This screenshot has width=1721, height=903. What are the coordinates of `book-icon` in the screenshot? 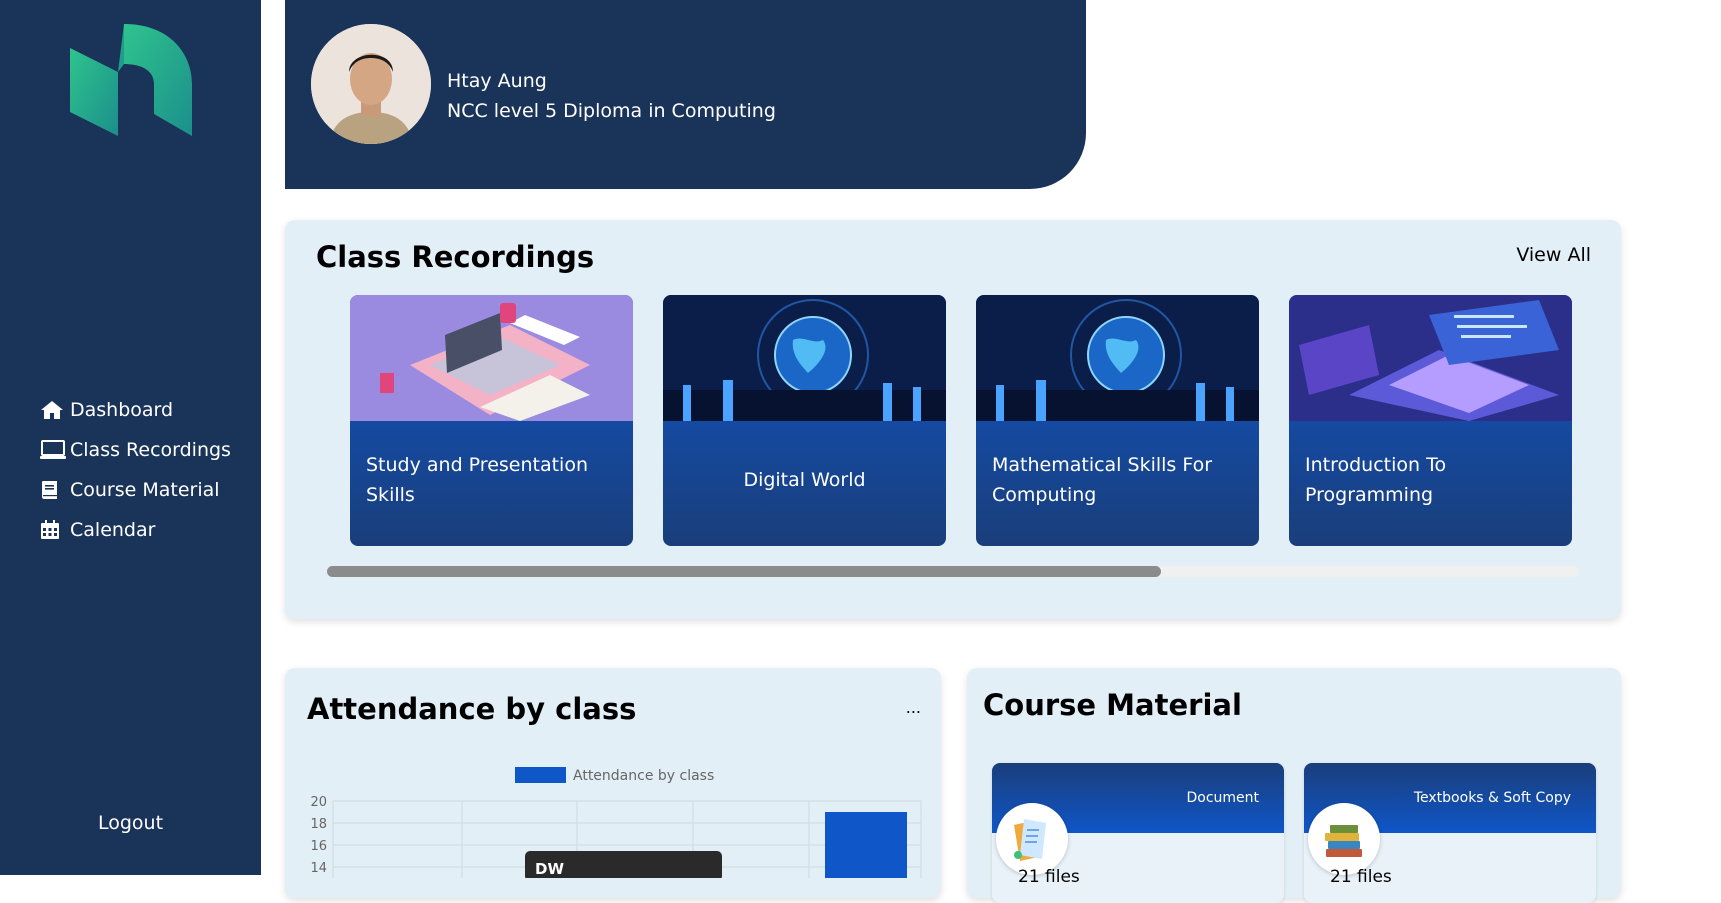 It's located at (53, 490).